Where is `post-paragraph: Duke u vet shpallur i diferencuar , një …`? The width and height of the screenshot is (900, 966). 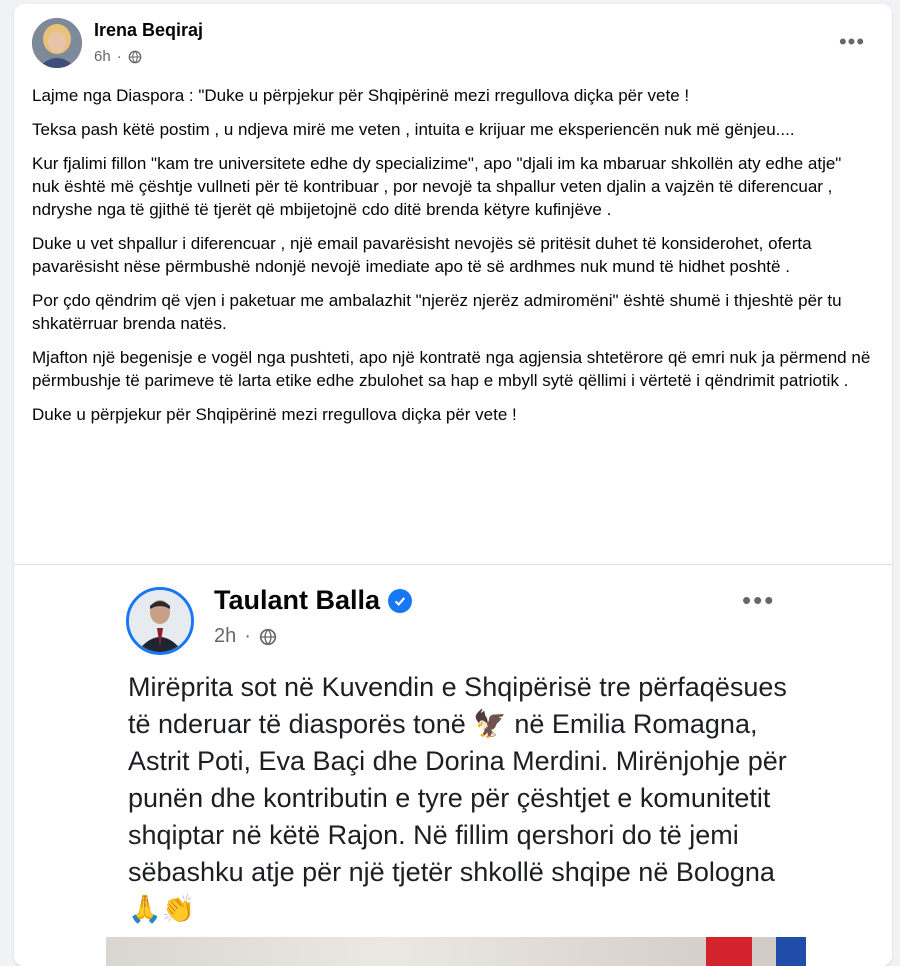
post-paragraph: Duke u vet shpallur i diferencuar , një … is located at coordinates (422, 255).